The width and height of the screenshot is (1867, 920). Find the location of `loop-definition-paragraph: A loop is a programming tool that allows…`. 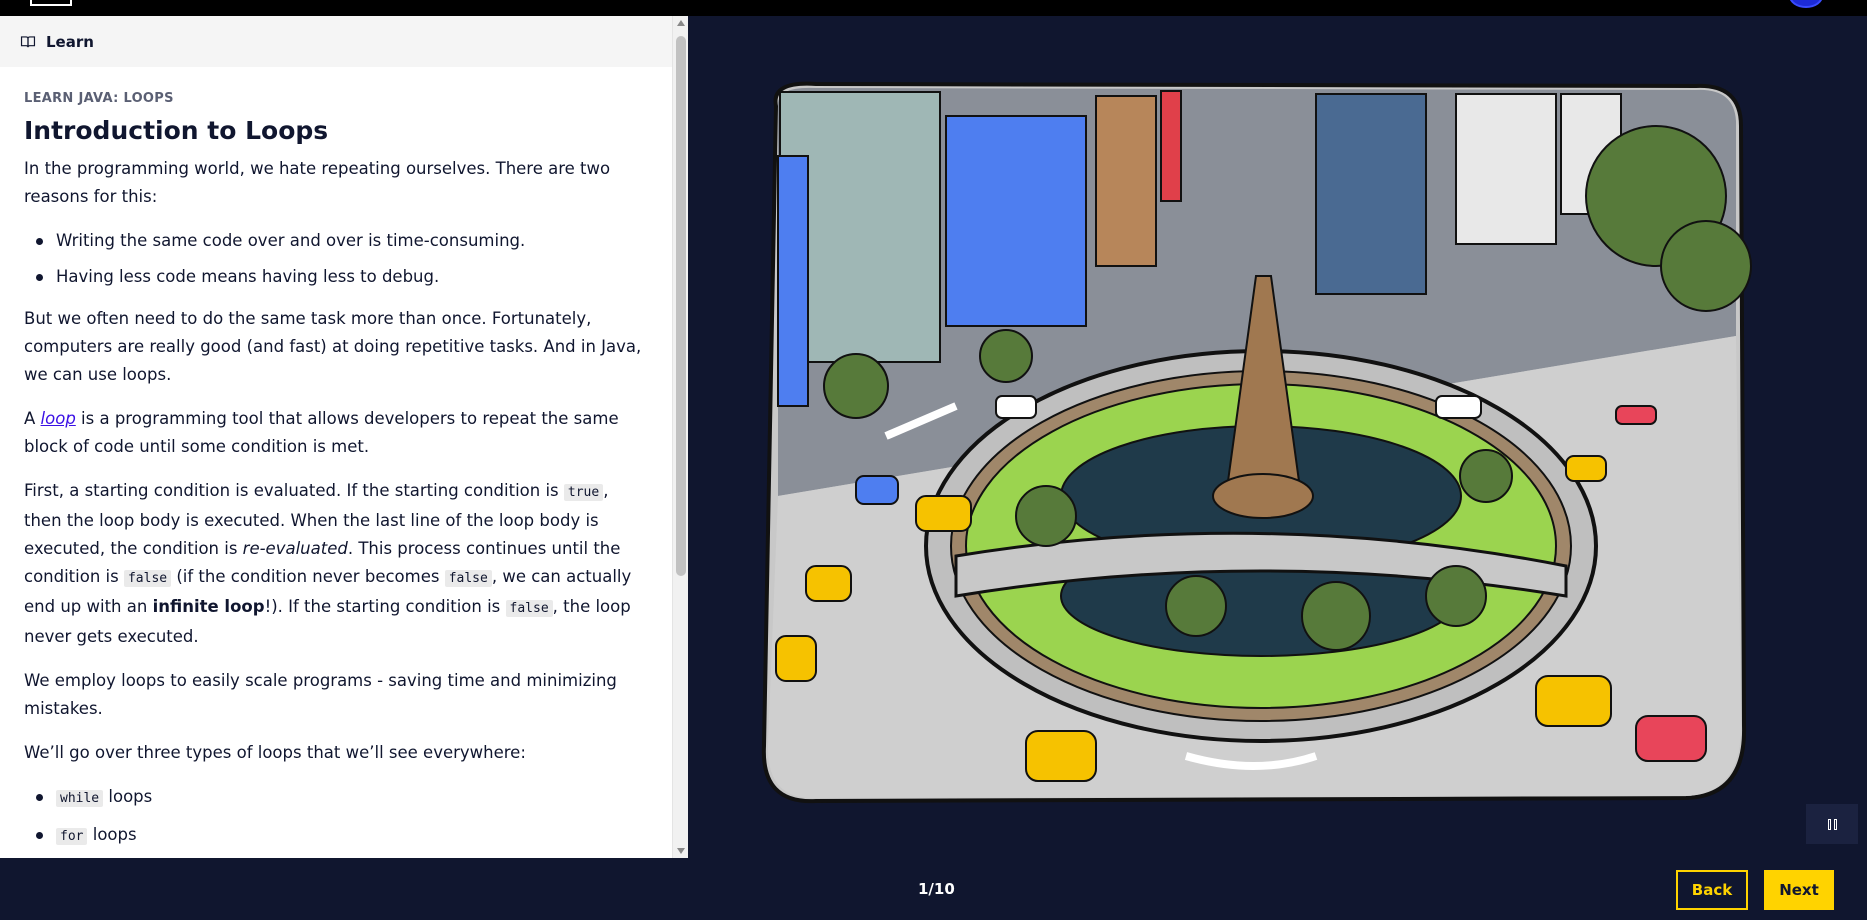

loop-definition-paragraph: A loop is a programming tool that allows… is located at coordinates (321, 432).